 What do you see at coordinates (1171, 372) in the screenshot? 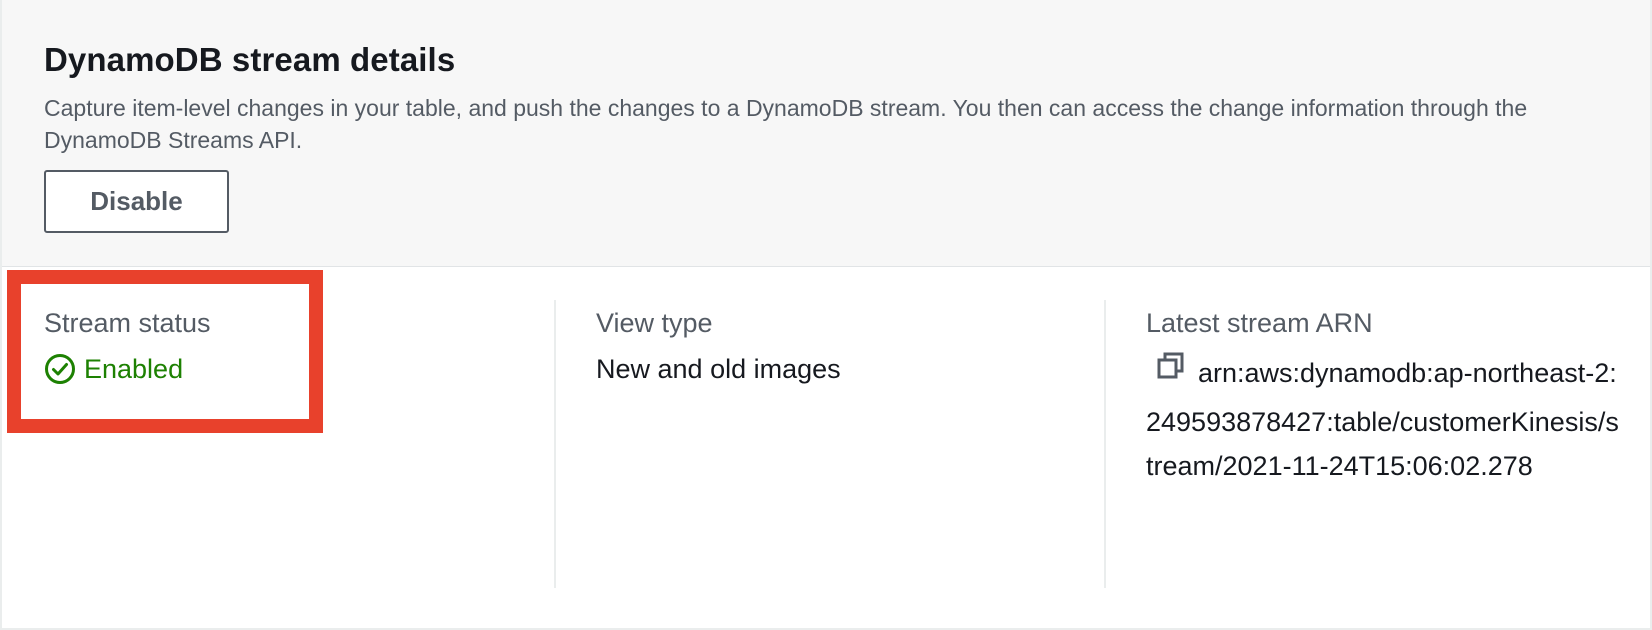
I see `copy-icon` at bounding box center [1171, 372].